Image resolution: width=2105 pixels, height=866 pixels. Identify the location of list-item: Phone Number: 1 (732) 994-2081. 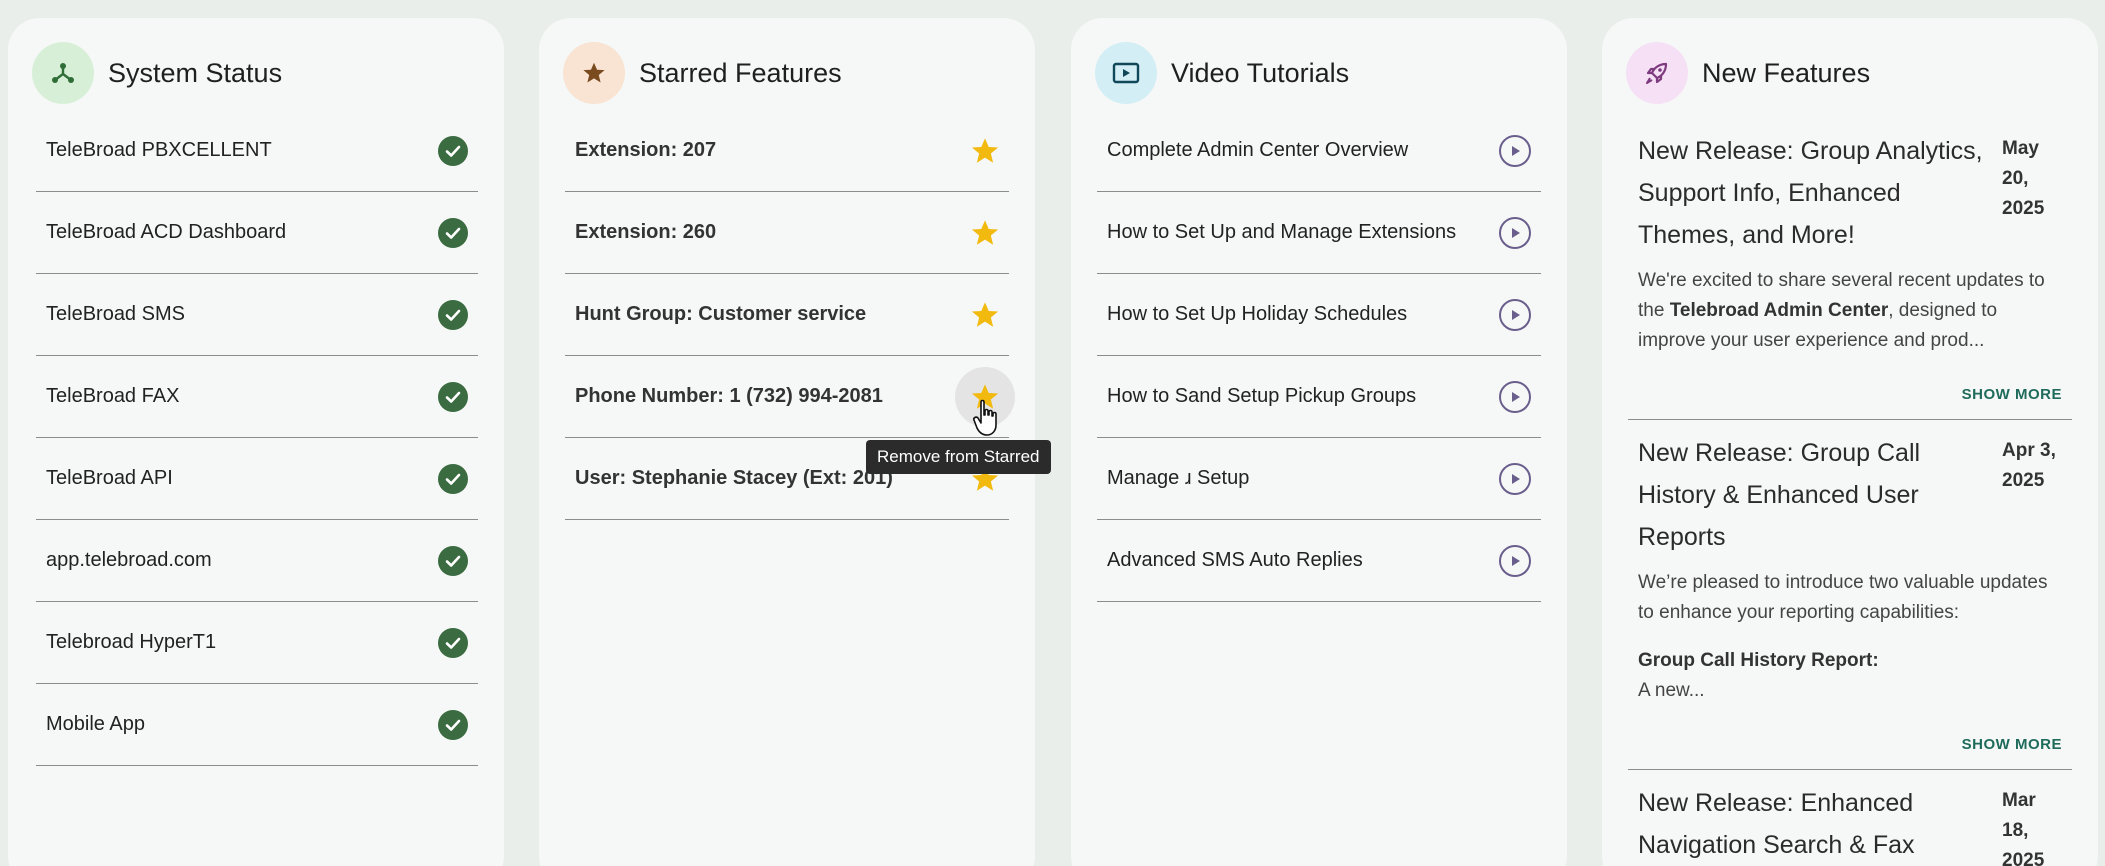
(790, 397).